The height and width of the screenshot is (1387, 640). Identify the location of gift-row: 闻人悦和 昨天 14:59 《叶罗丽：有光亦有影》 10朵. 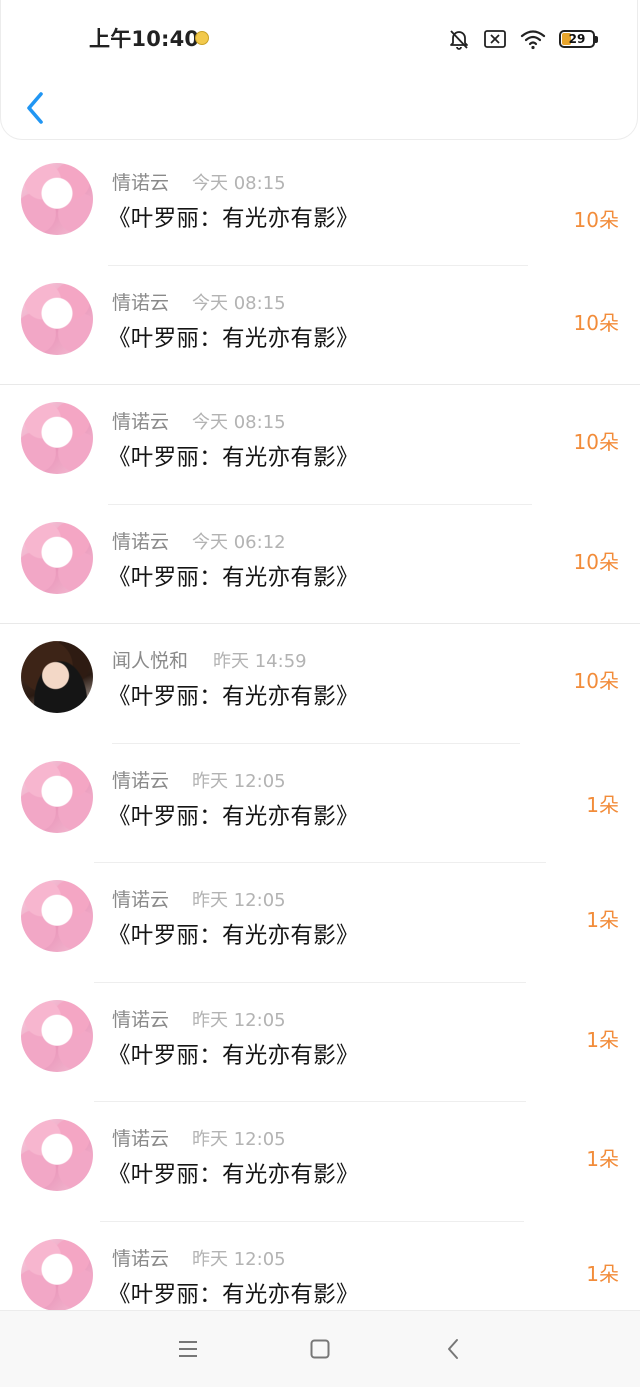
(320, 684).